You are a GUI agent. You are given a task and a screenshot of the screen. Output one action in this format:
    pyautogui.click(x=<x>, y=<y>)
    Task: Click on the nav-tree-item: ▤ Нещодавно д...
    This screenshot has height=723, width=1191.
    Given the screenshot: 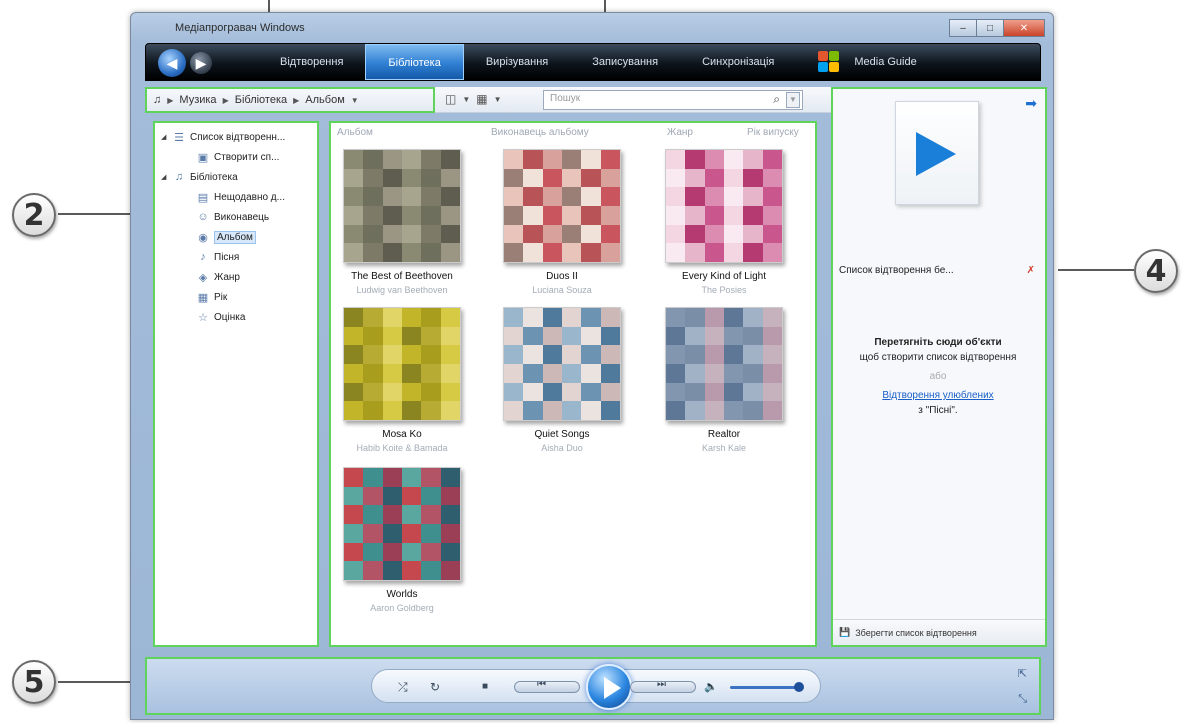 What is the action you would take?
    pyautogui.click(x=236, y=197)
    